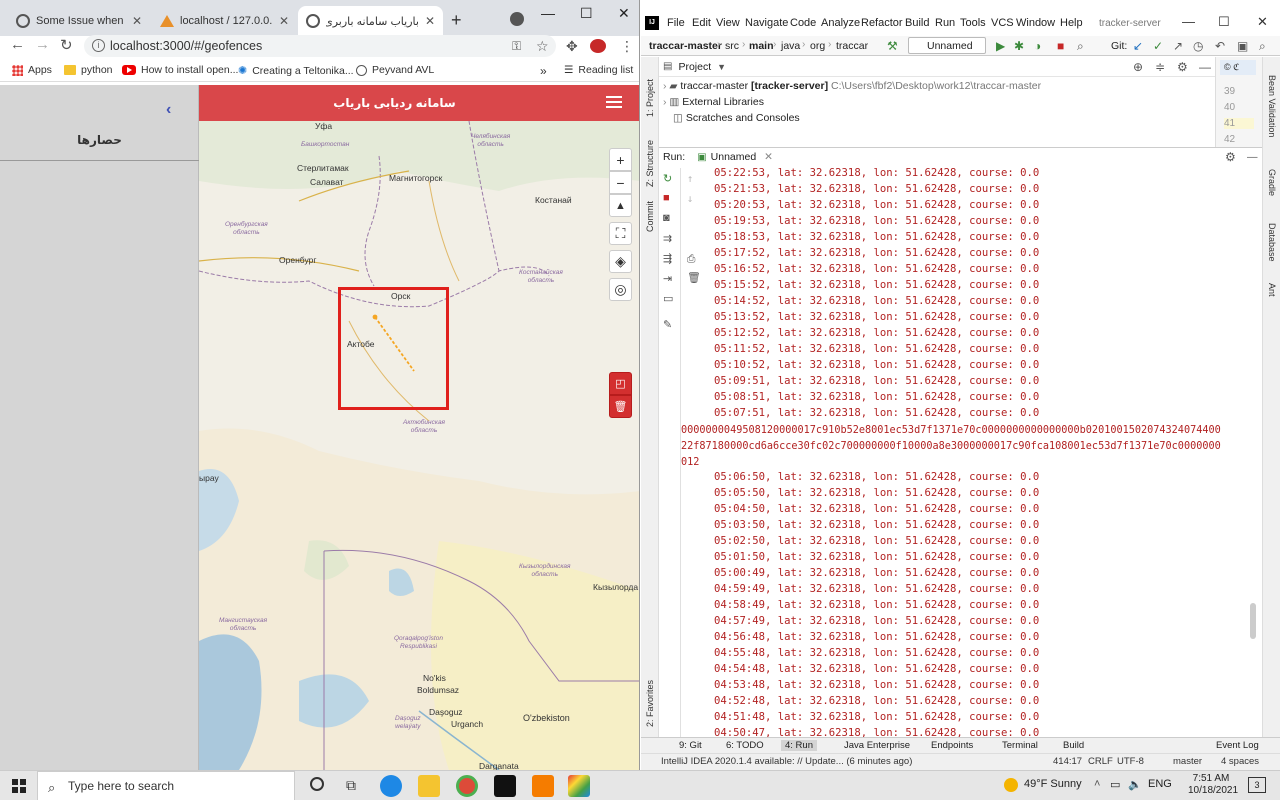 The width and height of the screenshot is (1280, 800). What do you see at coordinates (1053, 784) in the screenshot?
I see `weather-text: 49°F Sunny` at bounding box center [1053, 784].